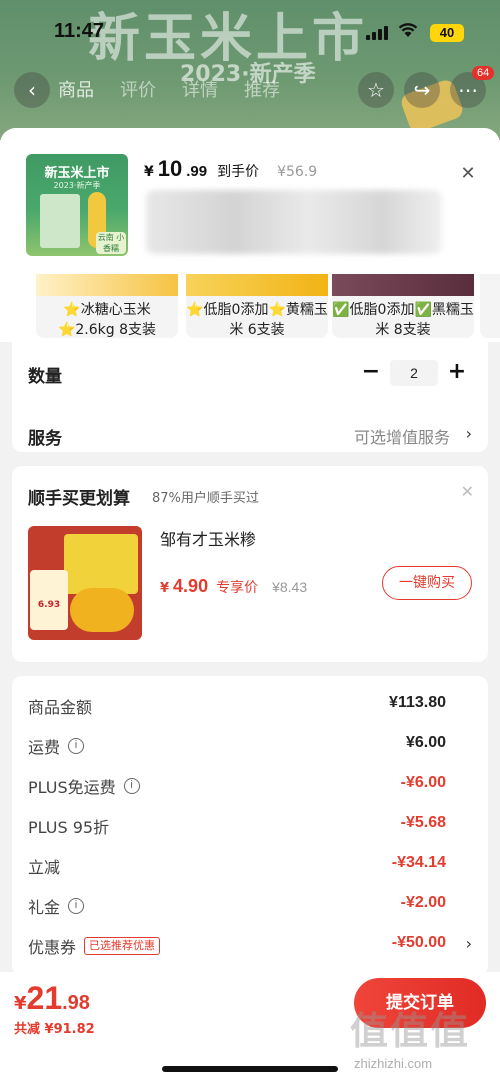 This screenshot has width=500, height=1082. I want to click on close-sheet-button: ✕, so click(468, 174).